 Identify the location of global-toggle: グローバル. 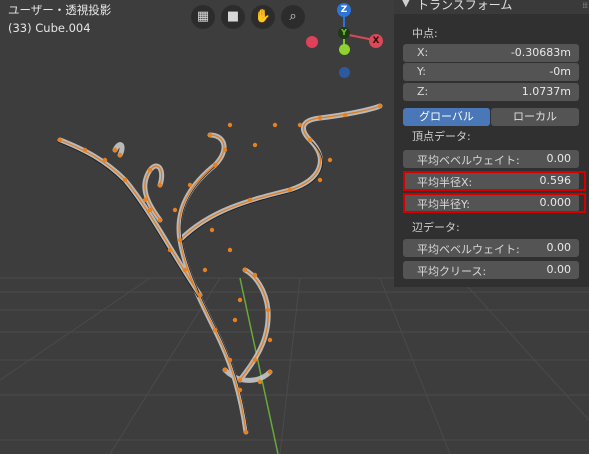
(446, 117).